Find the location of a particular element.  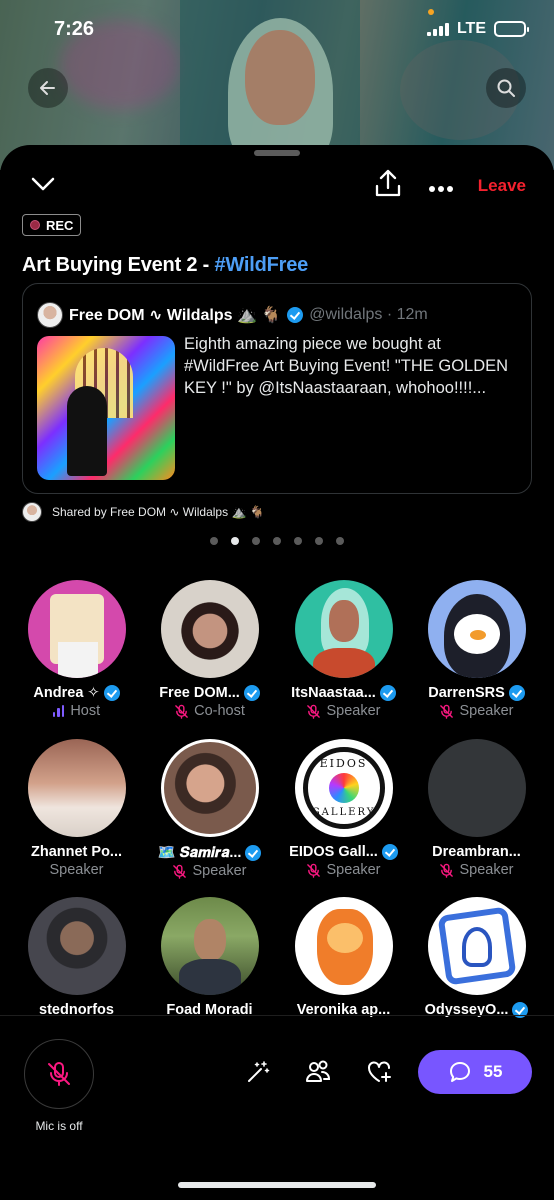

status-indicators: LTE is located at coordinates (477, 29).